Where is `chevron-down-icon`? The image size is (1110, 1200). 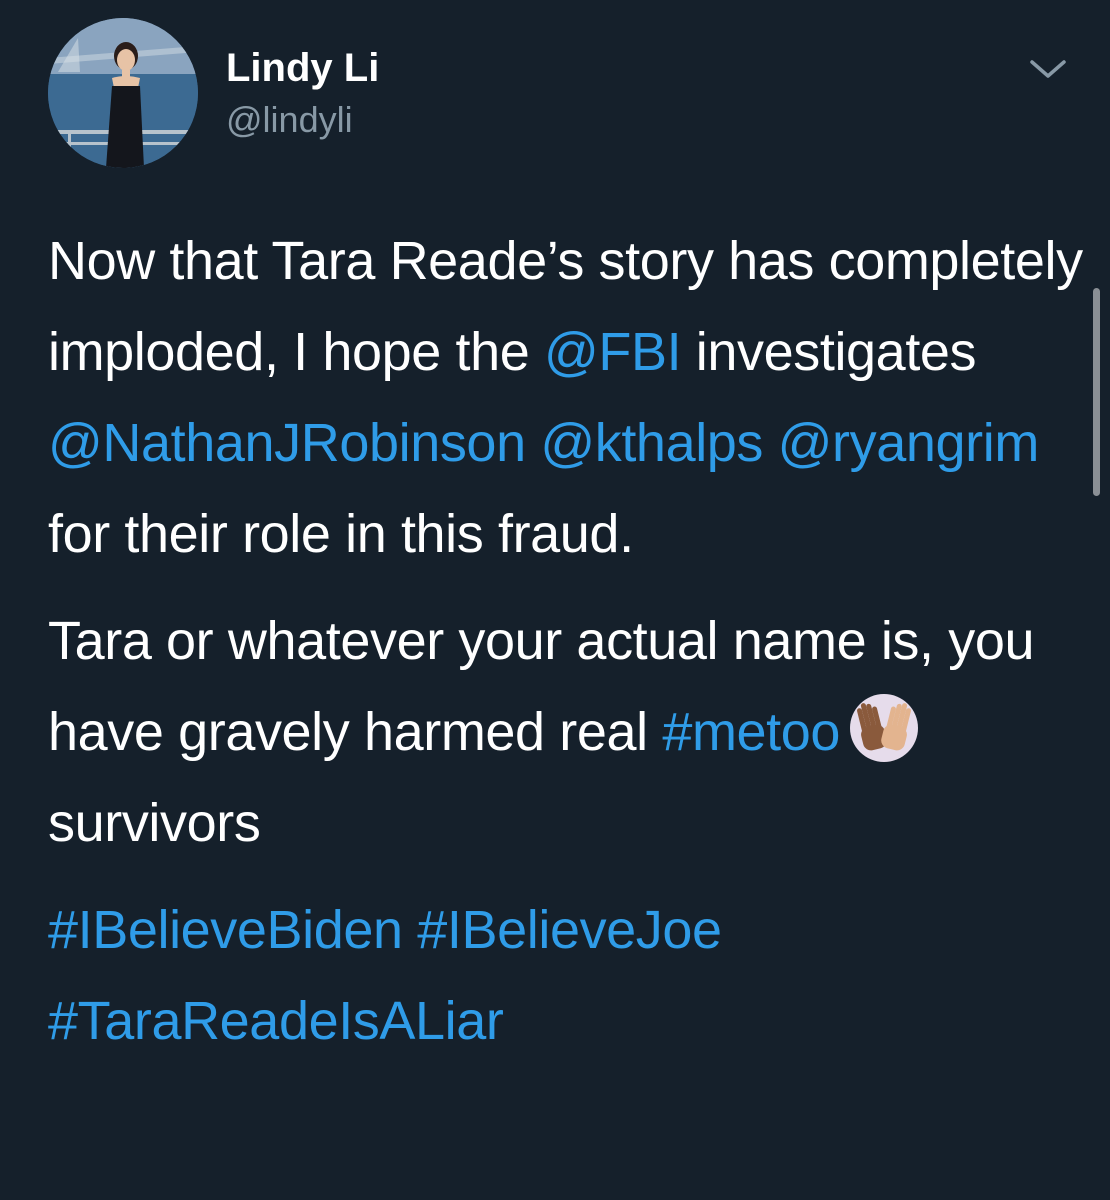 chevron-down-icon is located at coordinates (1048, 69).